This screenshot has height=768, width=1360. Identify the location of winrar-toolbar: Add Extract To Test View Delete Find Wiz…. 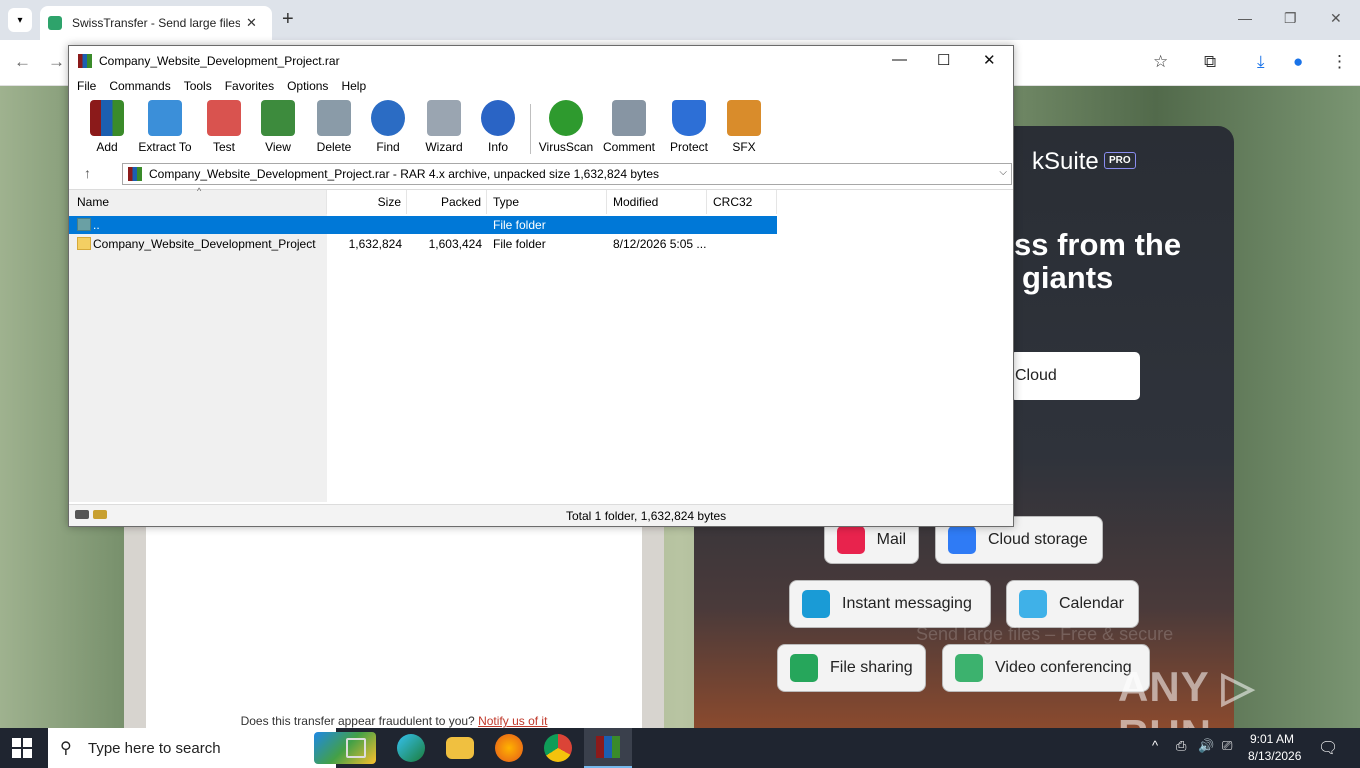
(541, 127).